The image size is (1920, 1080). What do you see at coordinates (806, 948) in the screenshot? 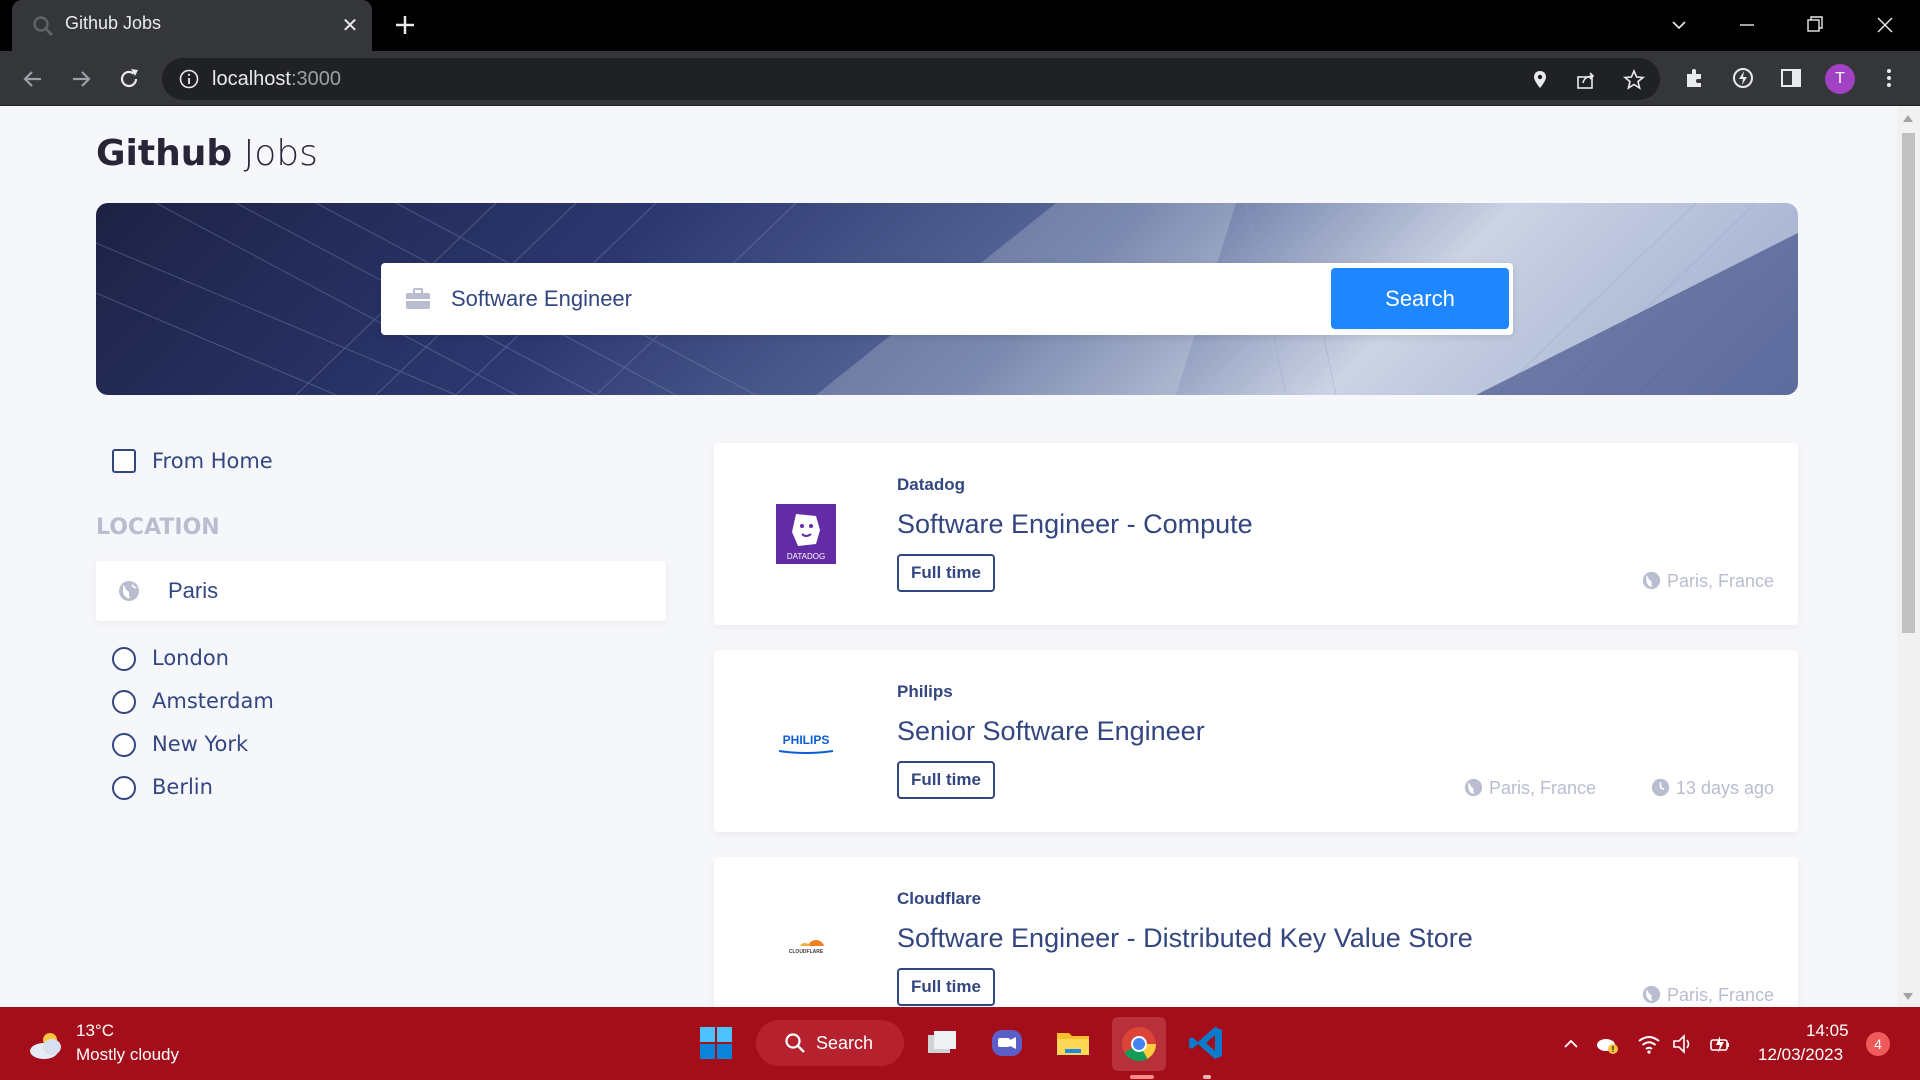
I see `cloudflare-logo: CLOUDFLARE` at bounding box center [806, 948].